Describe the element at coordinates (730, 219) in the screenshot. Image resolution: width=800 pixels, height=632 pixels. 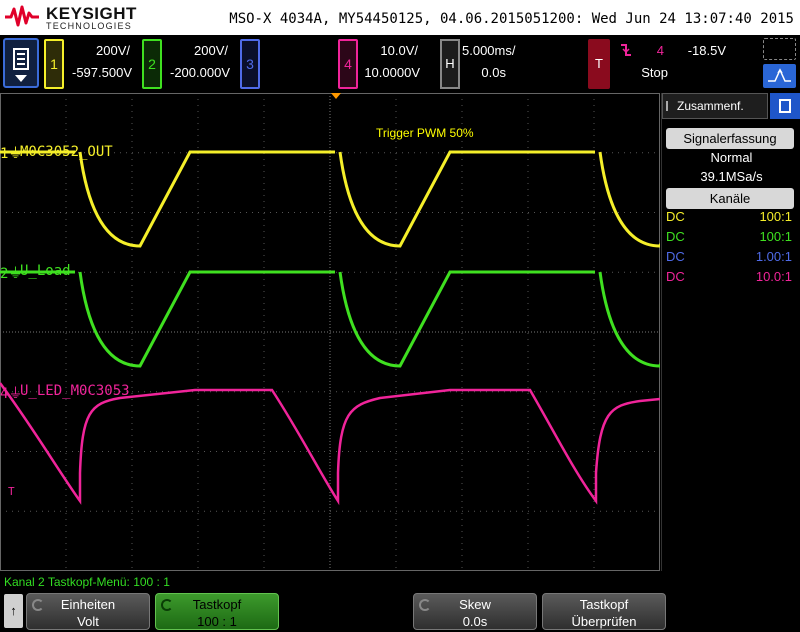
I see `channel-row-1: DC 100:1` at that location.